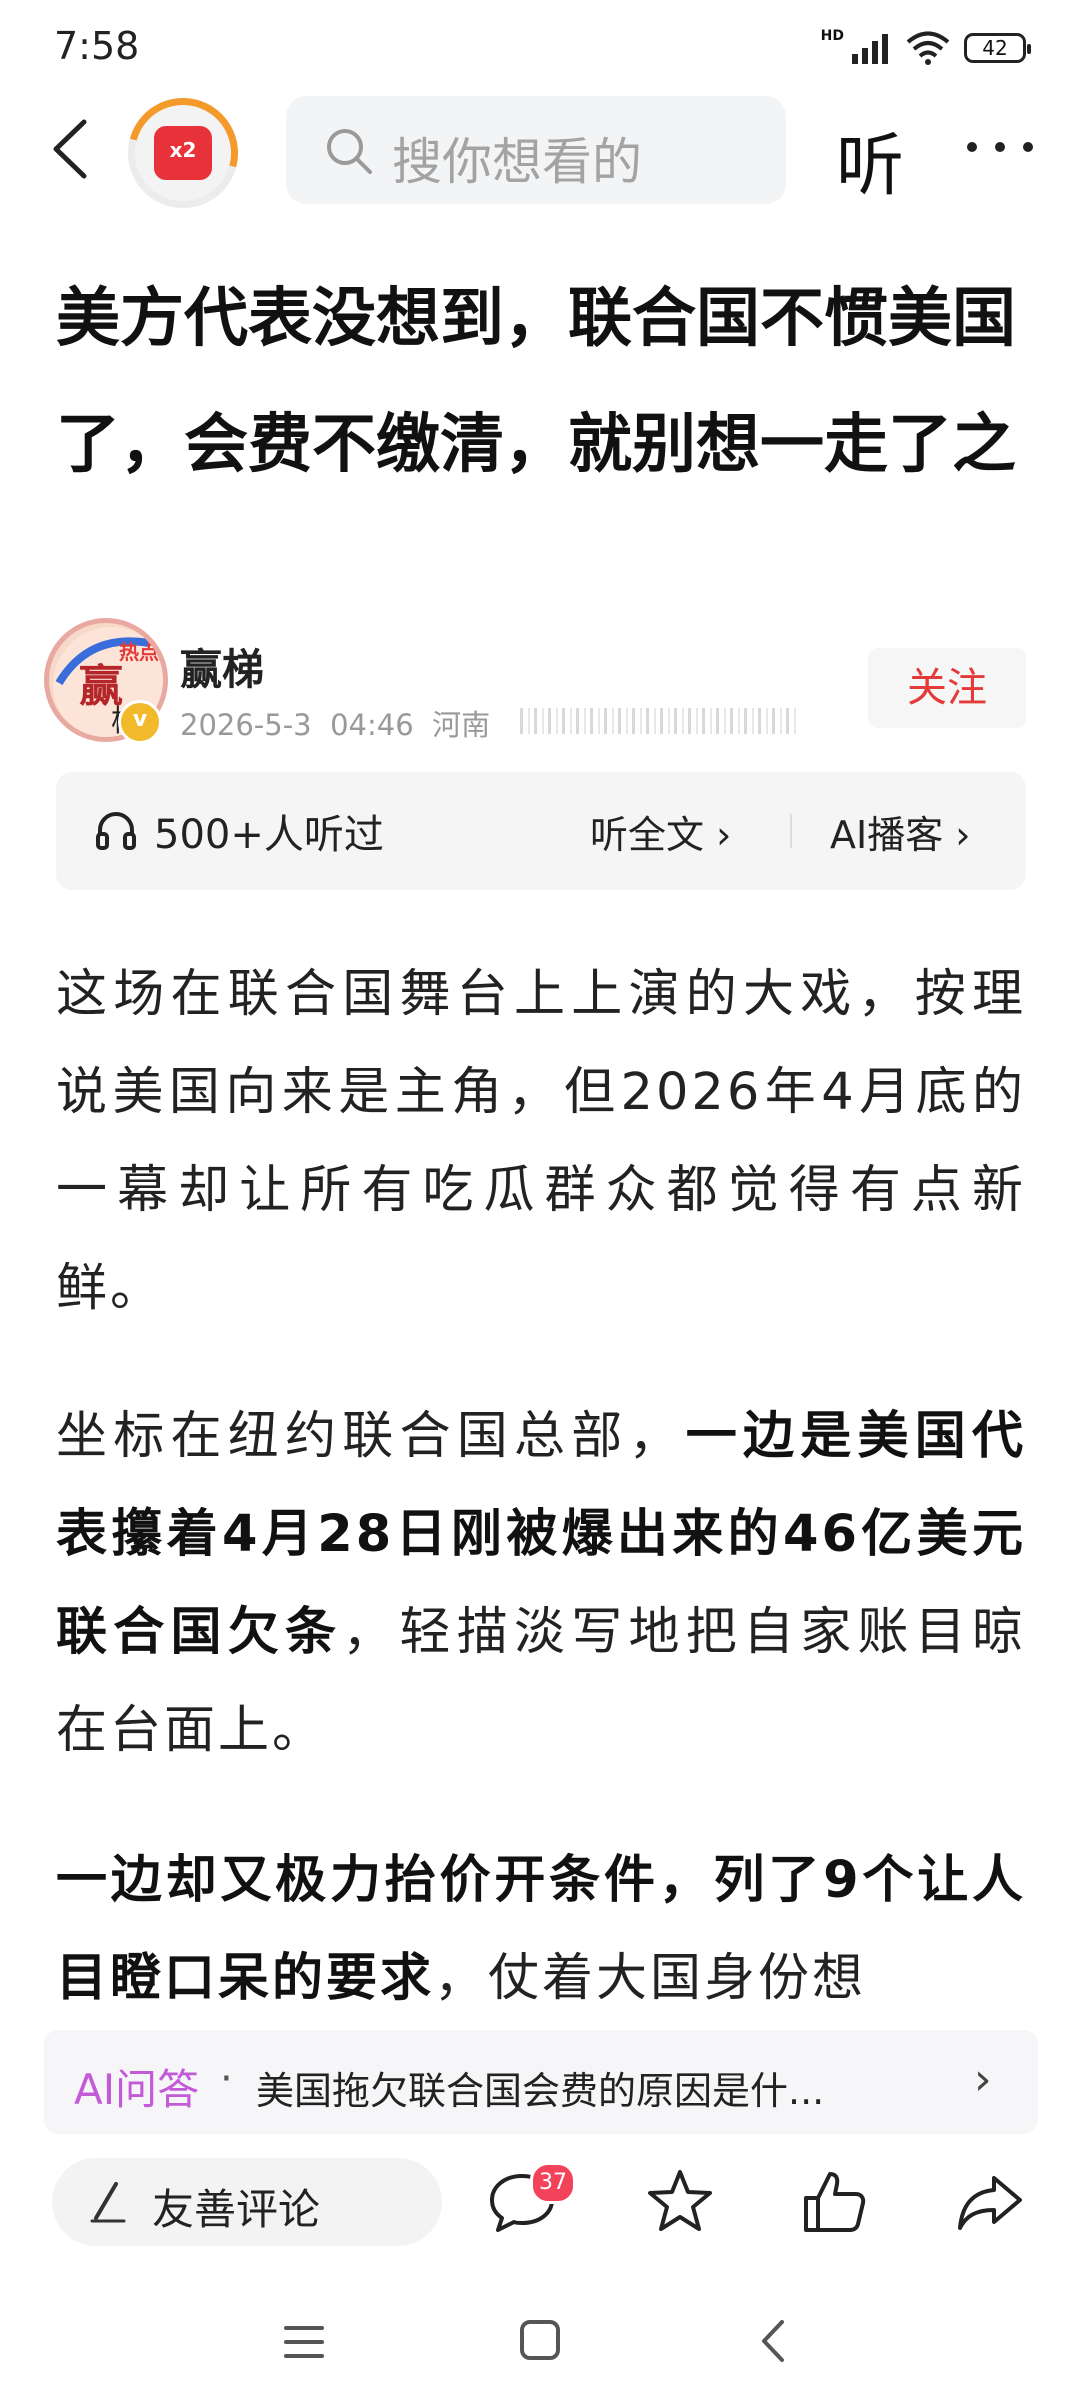 The width and height of the screenshot is (1080, 2400). What do you see at coordinates (540, 45) in the screenshot?
I see `status-bar: 7:58 HD 42` at bounding box center [540, 45].